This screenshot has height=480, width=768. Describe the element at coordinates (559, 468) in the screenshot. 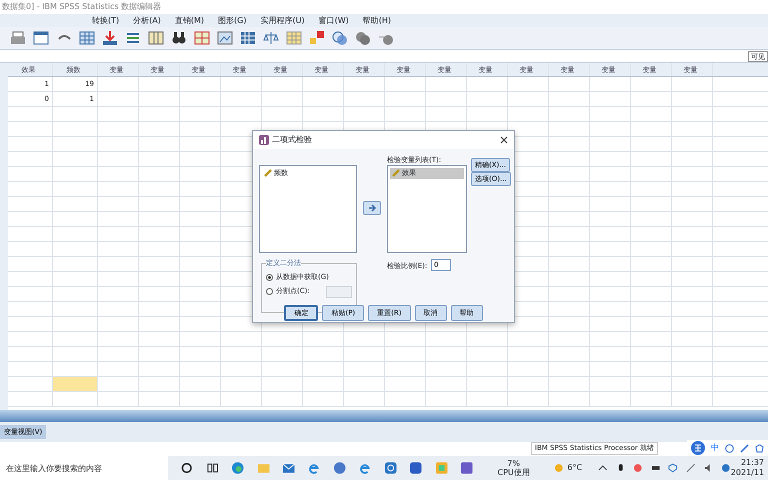

I see `moon-icon` at that location.